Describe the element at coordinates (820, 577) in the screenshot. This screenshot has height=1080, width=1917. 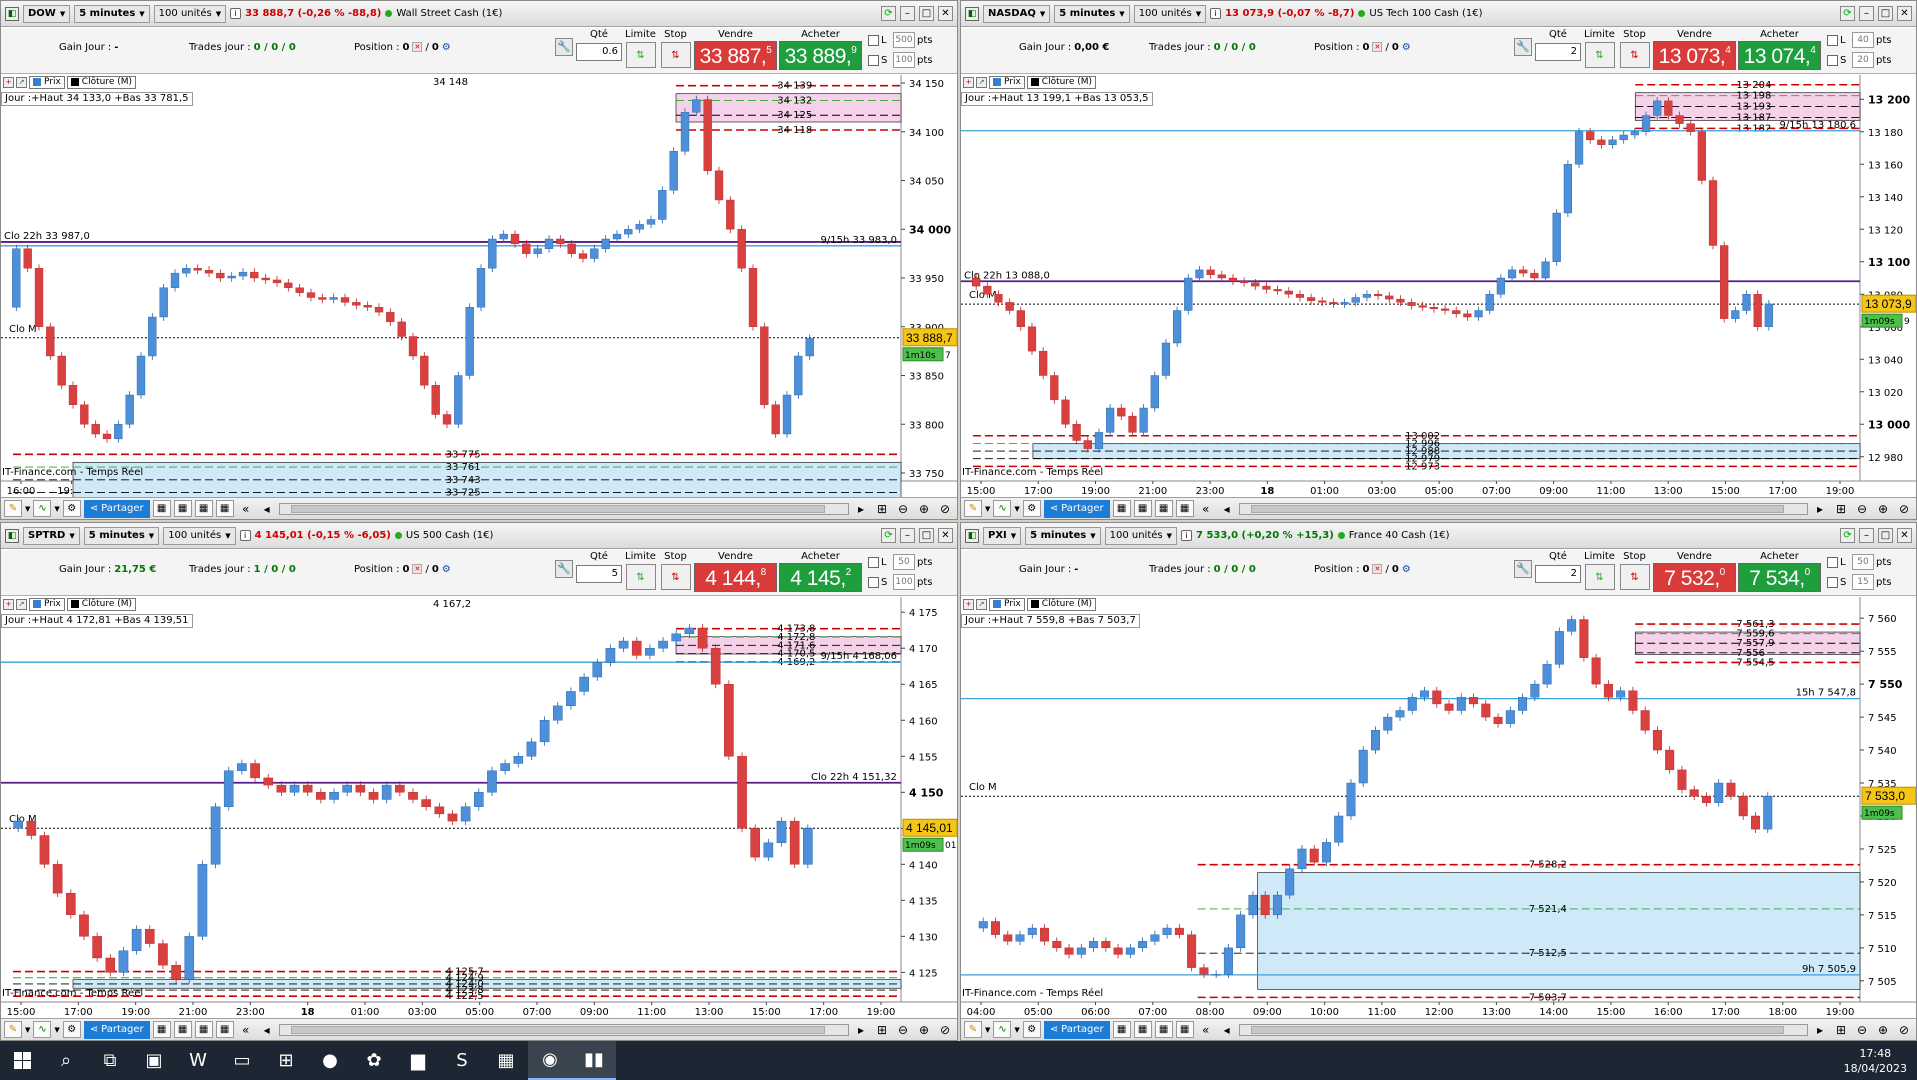
I see `buy-button: 4 145,2` at that location.